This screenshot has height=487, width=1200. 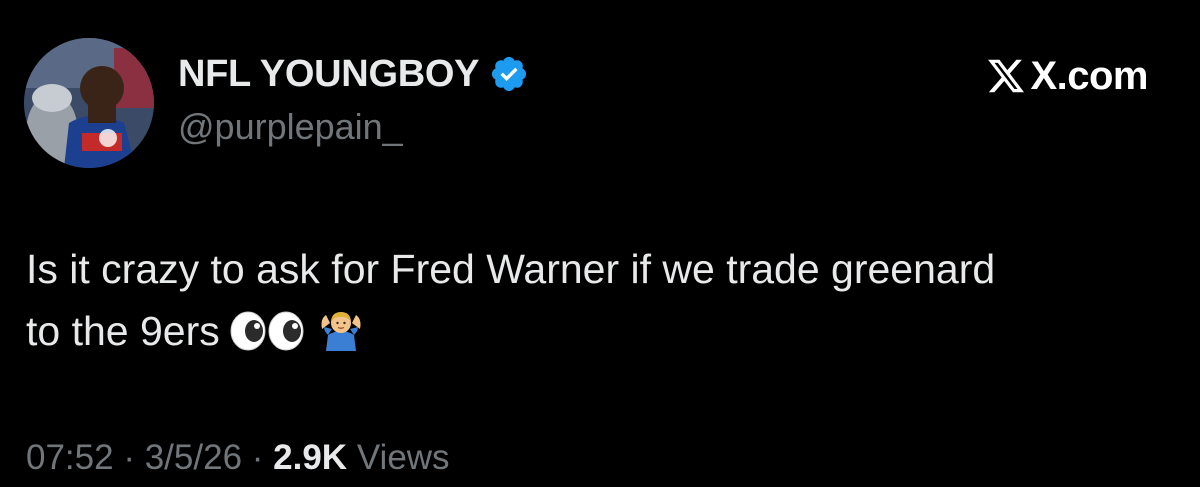 What do you see at coordinates (606, 331) in the screenshot?
I see `tweet-text-line-2: to the 9ers` at bounding box center [606, 331].